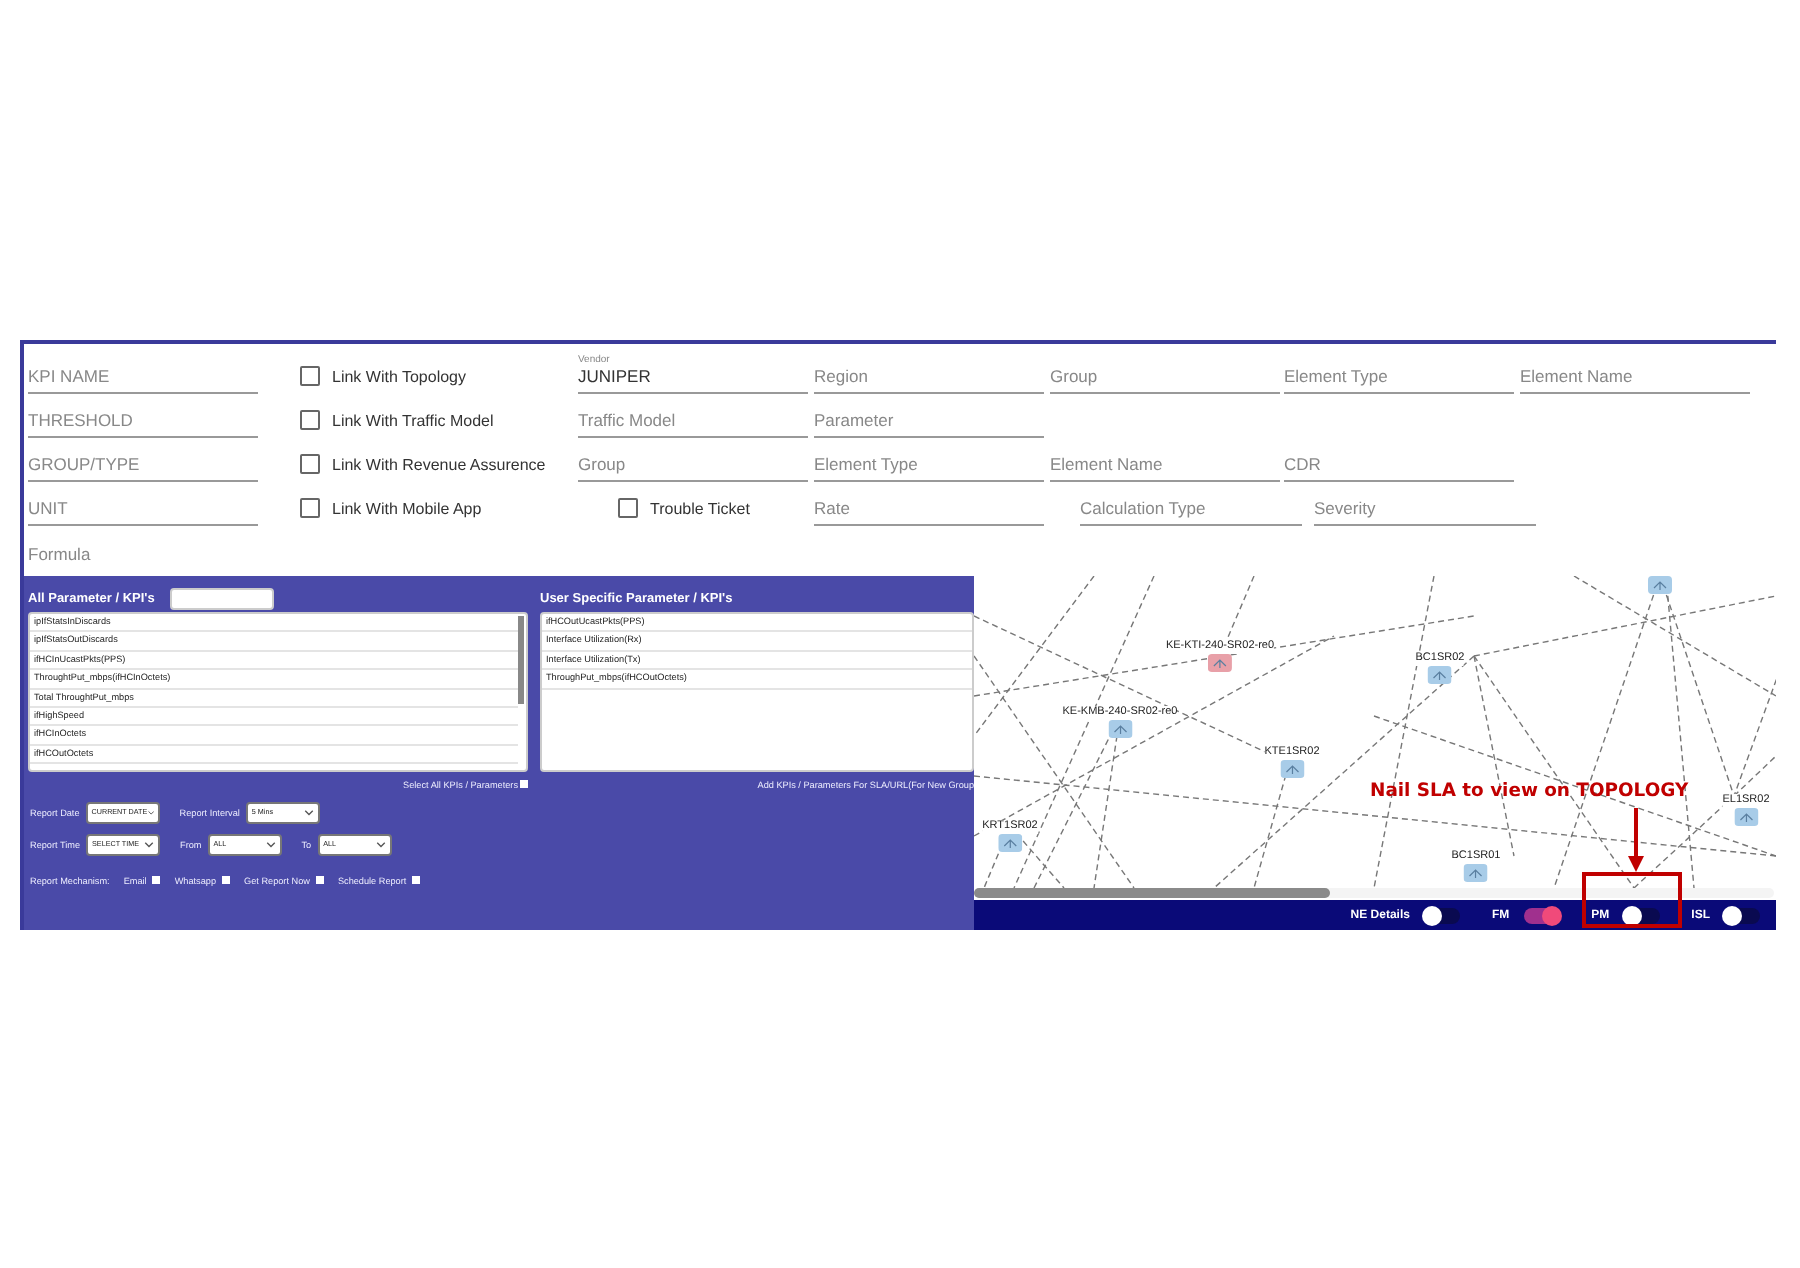 This screenshot has height=1268, width=1800. What do you see at coordinates (143, 468) in the screenshot?
I see `text-field: GROUP/TYPE` at bounding box center [143, 468].